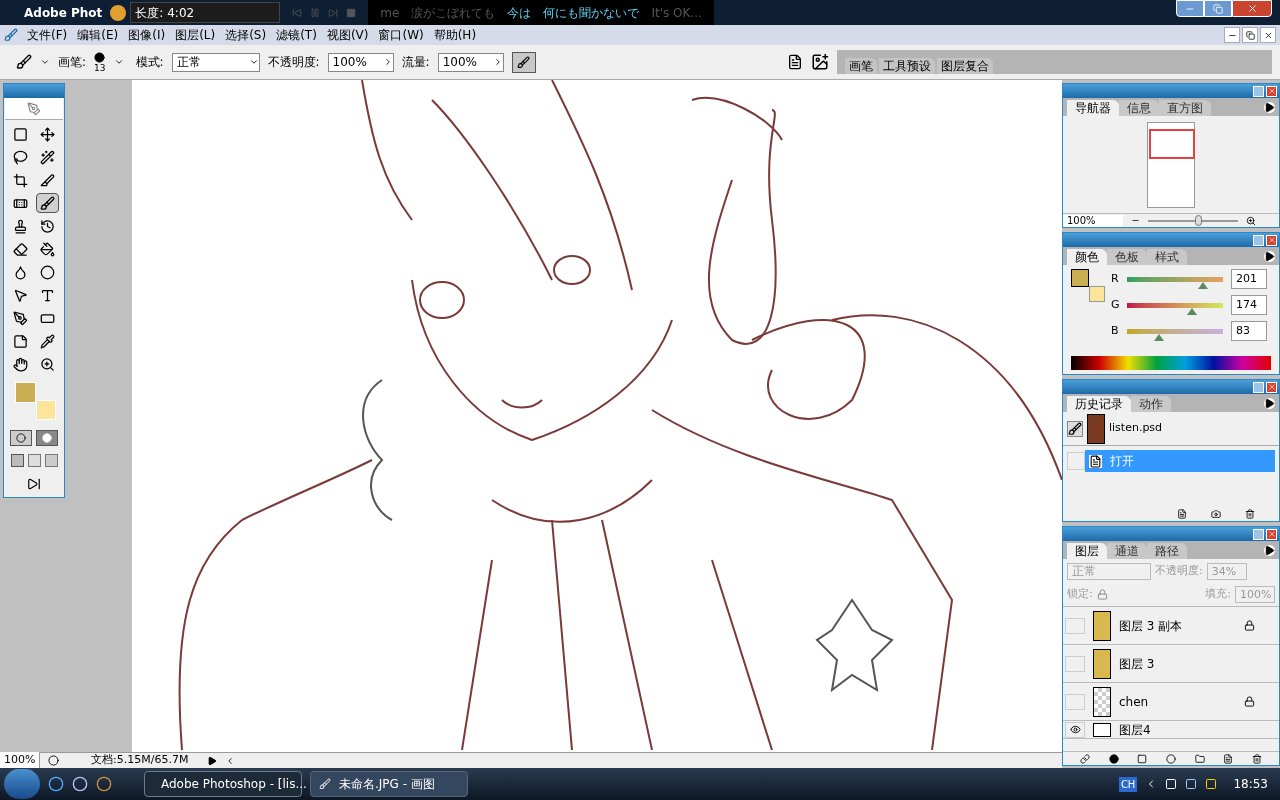  I want to click on color-ramp, so click(1171, 363).